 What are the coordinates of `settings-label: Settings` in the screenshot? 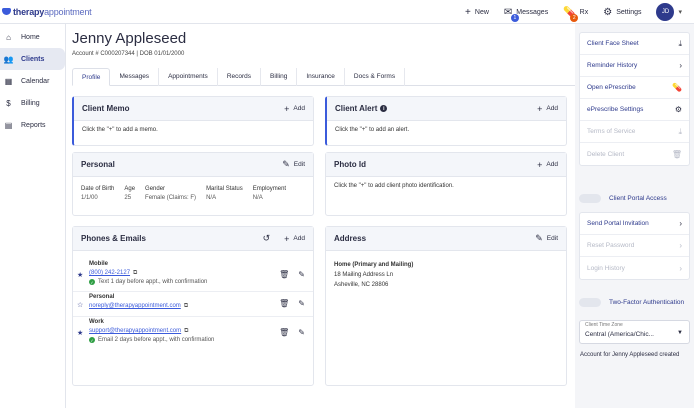 It's located at (629, 12).